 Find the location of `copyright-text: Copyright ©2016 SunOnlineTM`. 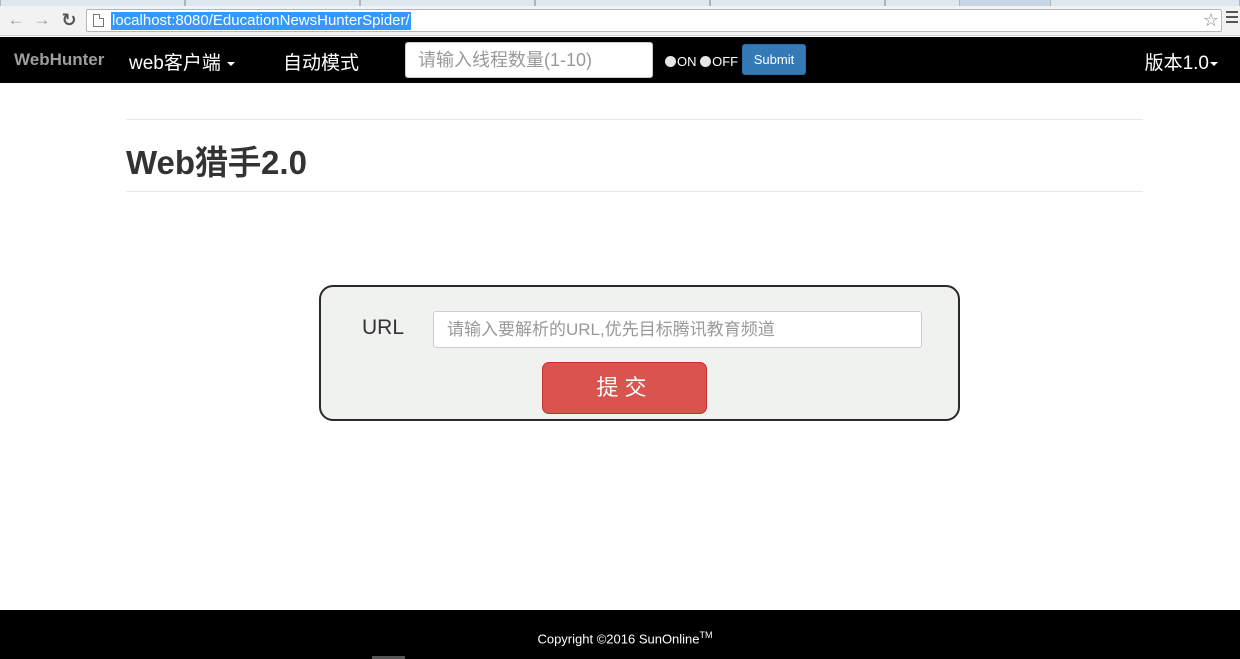

copyright-text: Copyright ©2016 SunOnlineTM is located at coordinates (620, 638).